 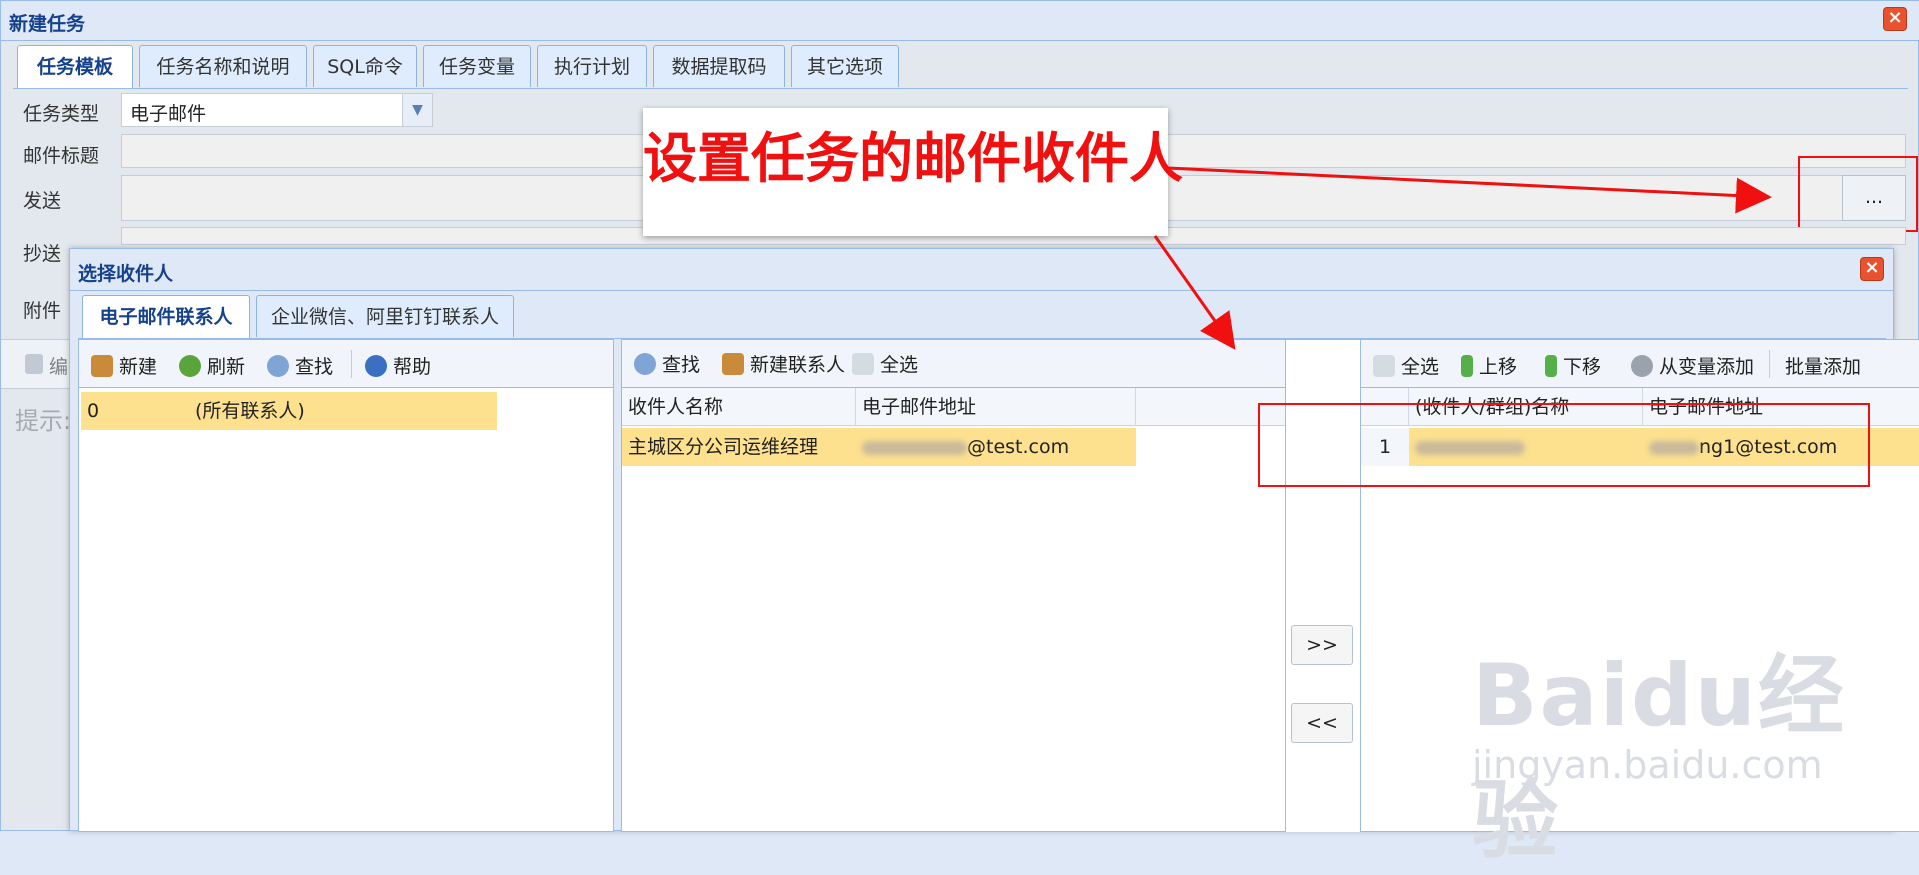 I want to click on arrow-to-browse, so click(x=1469, y=190).